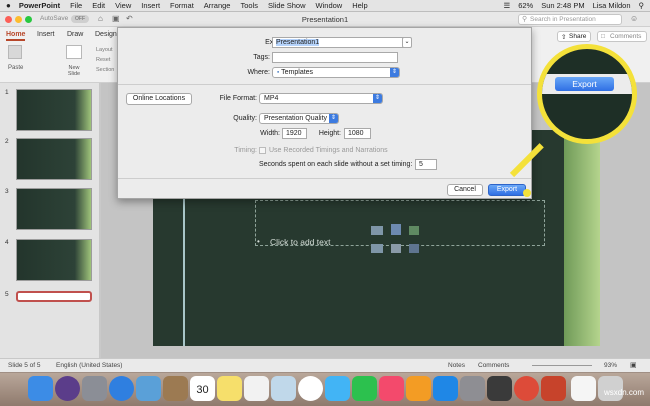  Describe the element at coordinates (310, 388) in the screenshot. I see `photos-icon` at that location.